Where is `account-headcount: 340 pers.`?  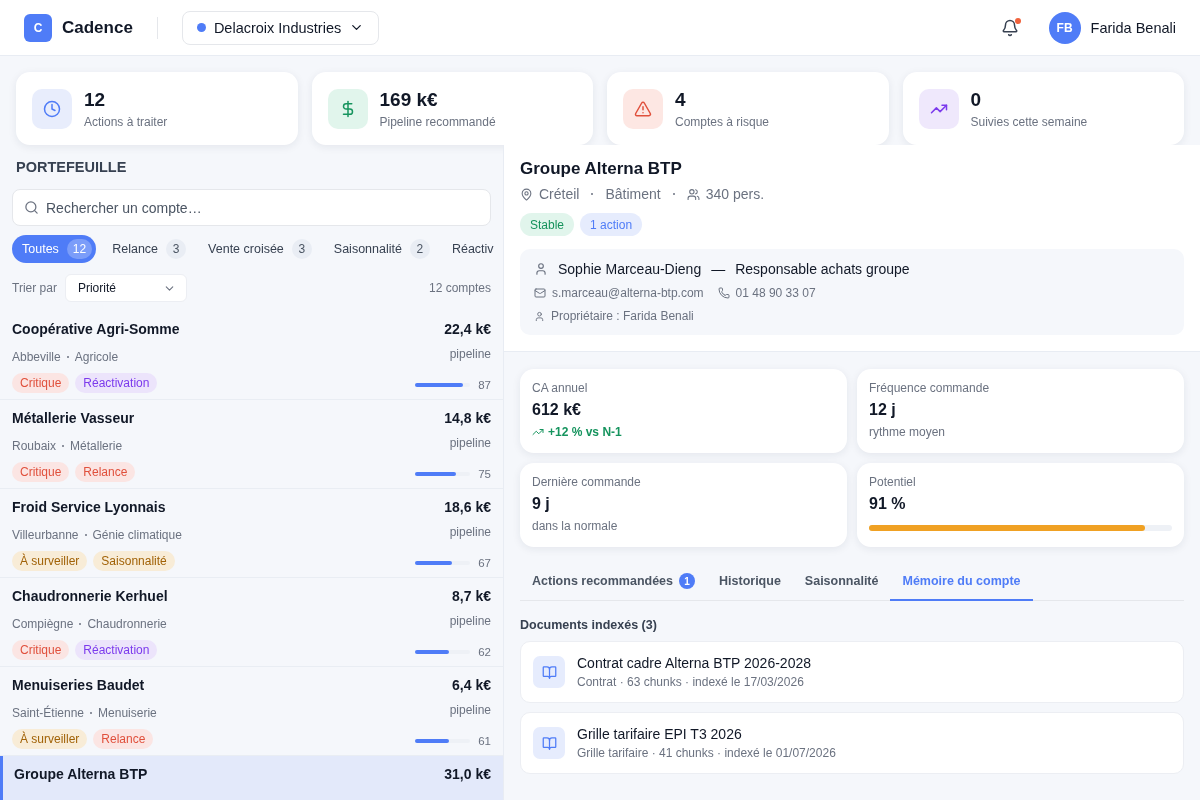 account-headcount: 340 pers. is located at coordinates (735, 194).